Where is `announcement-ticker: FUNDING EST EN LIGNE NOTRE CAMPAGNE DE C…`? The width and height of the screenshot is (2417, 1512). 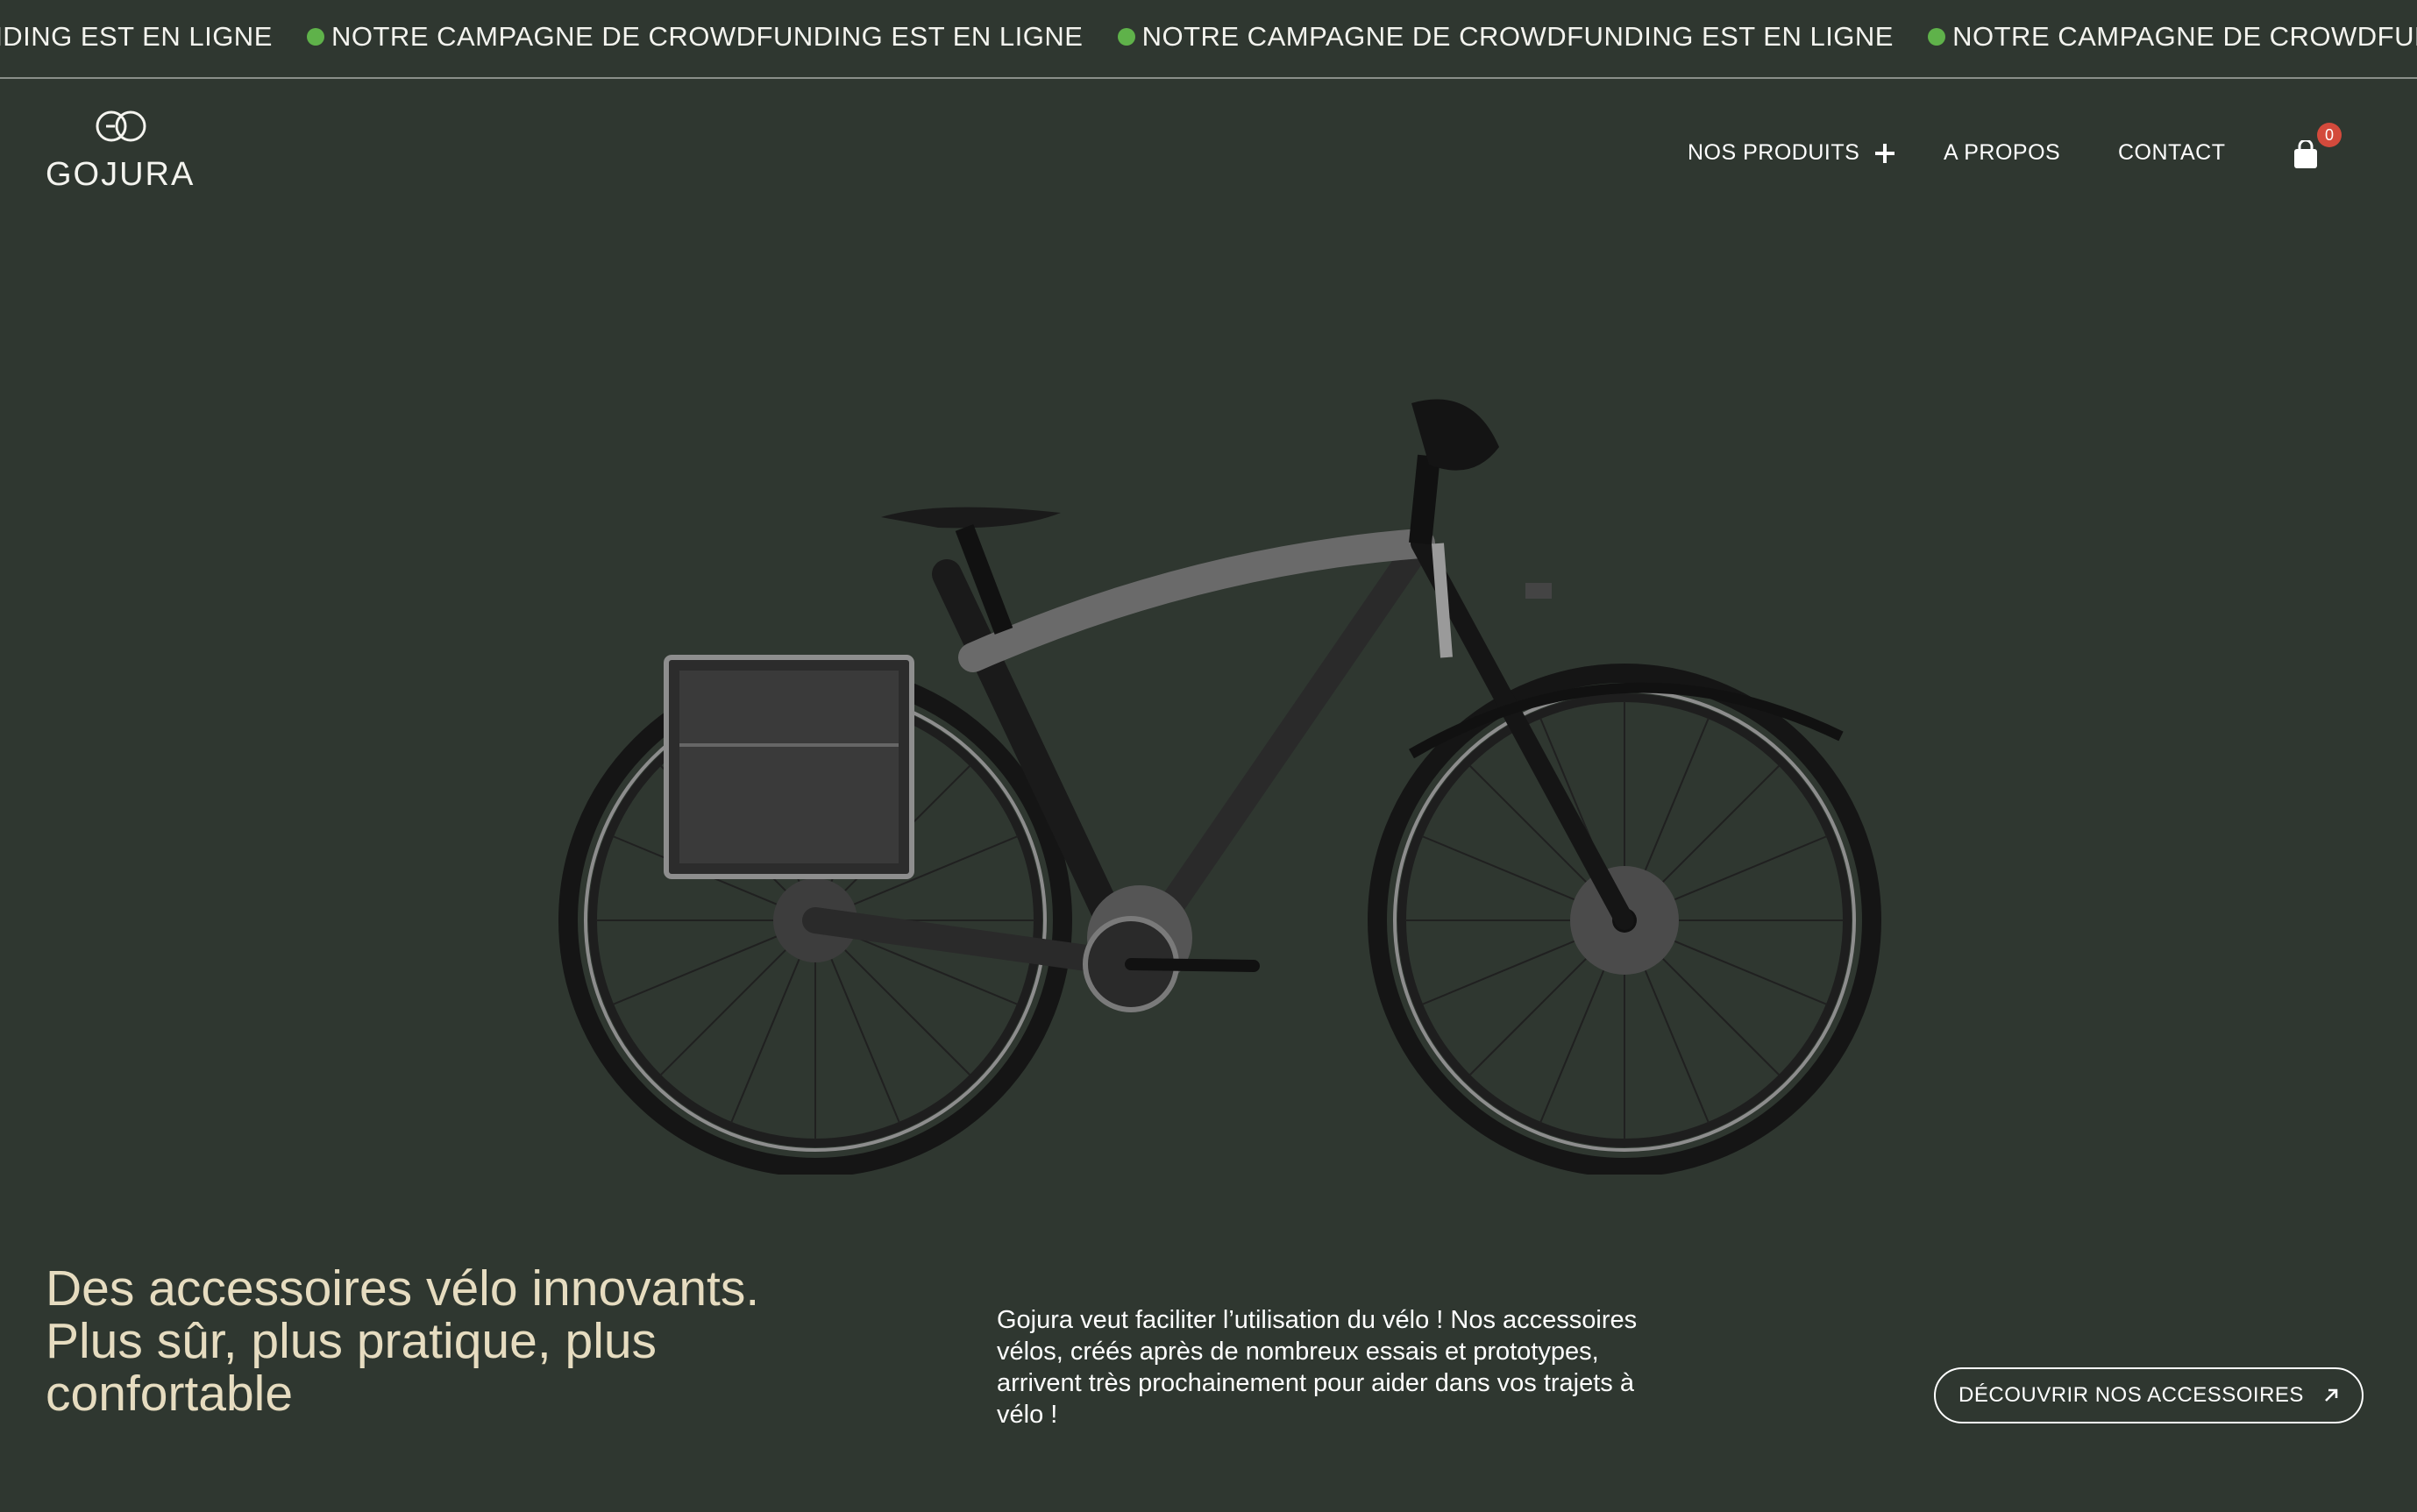
announcement-ticker: FUNDING EST EN LIGNE NOTRE CAMPAGNE DE C… is located at coordinates (1208, 39).